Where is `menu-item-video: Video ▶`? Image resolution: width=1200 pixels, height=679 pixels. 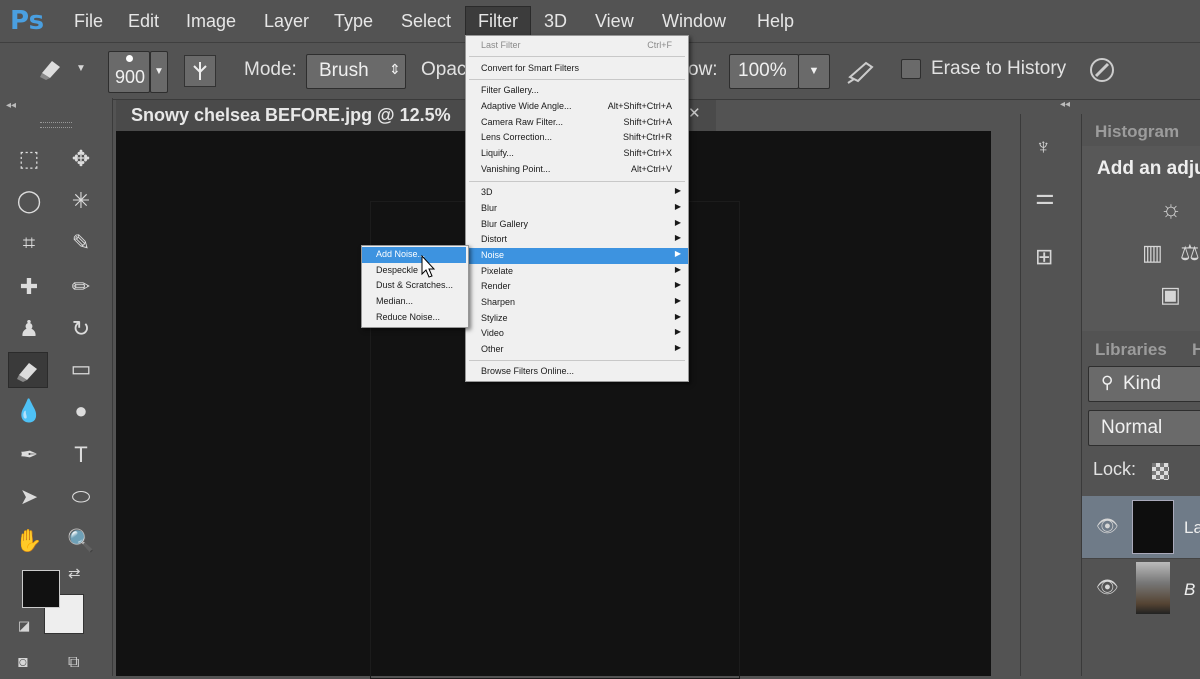
menu-item-video: Video ▶ is located at coordinates (577, 334).